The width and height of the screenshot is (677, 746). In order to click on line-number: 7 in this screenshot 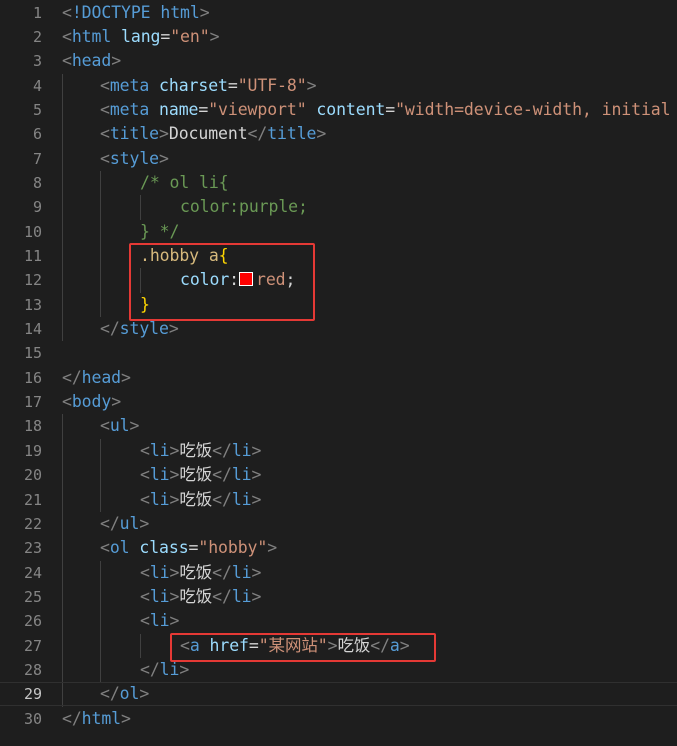, I will do `click(37, 158)`.